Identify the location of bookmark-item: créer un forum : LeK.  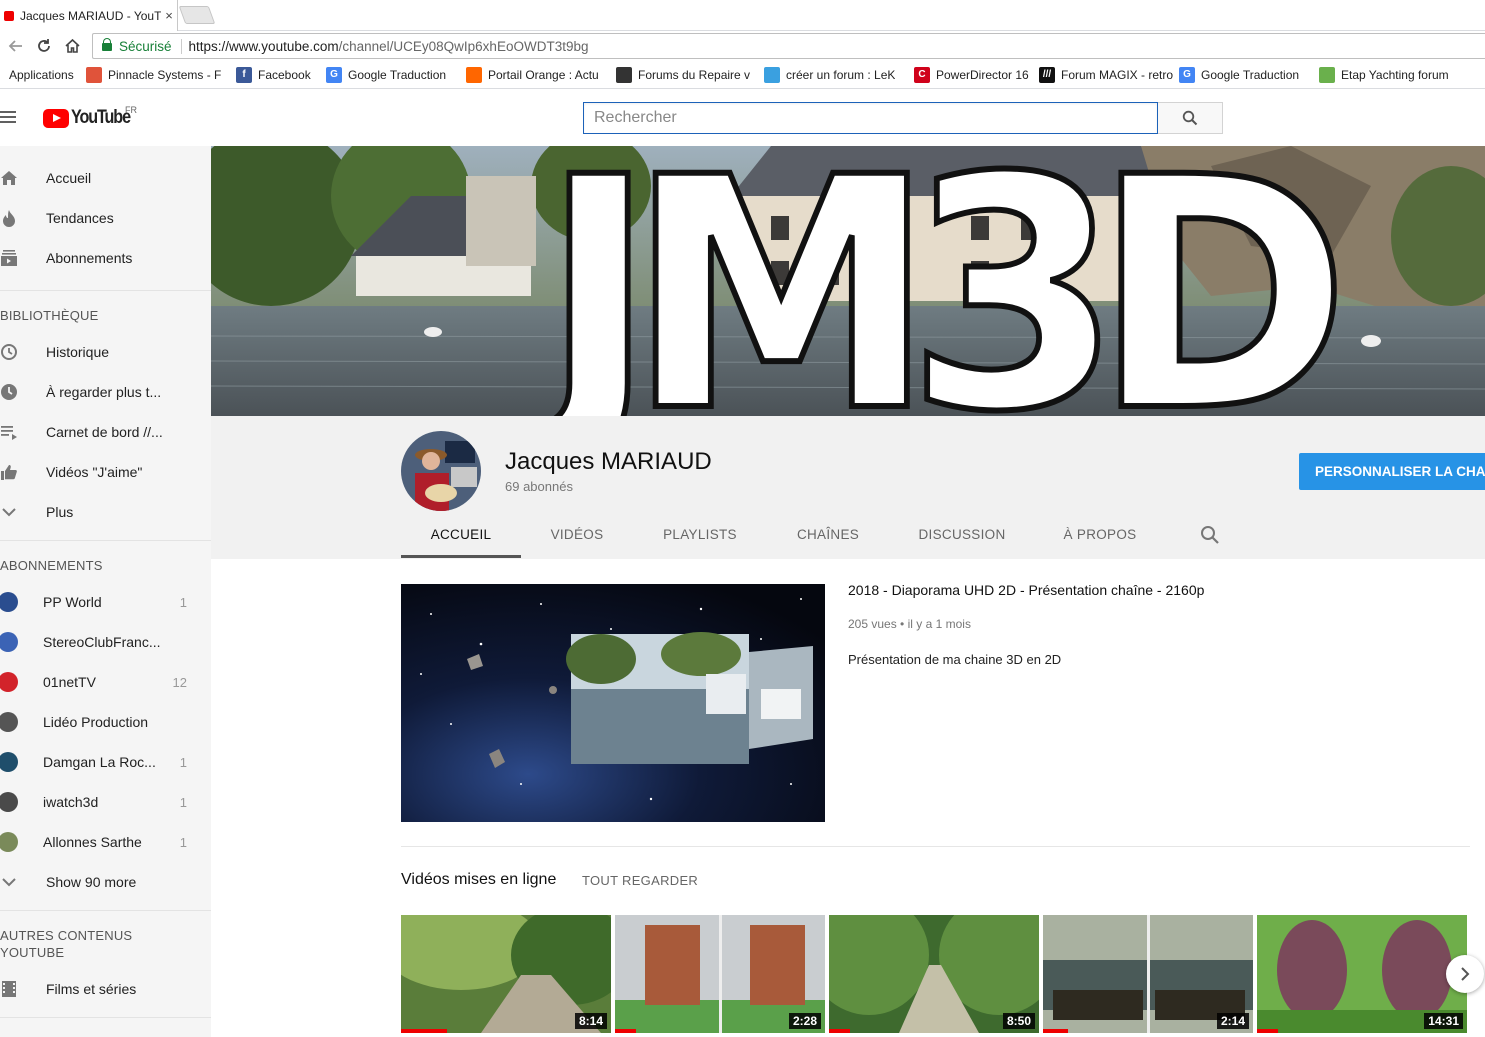
(833, 74).